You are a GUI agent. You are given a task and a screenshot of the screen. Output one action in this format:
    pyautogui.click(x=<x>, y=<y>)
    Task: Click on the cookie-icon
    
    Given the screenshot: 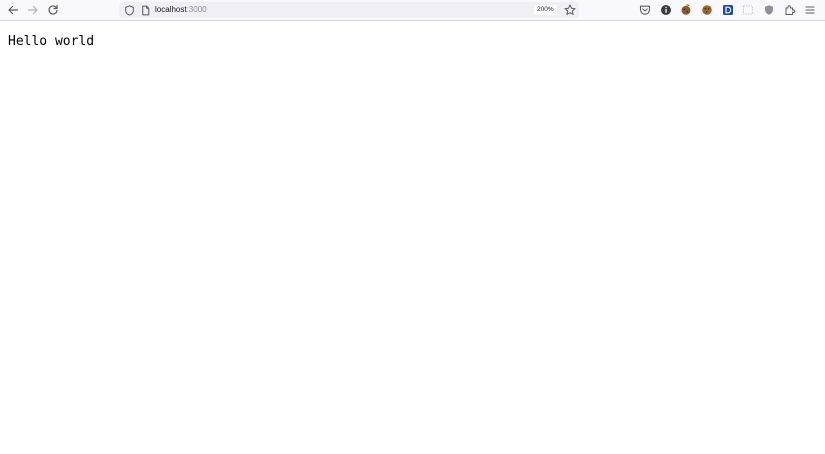 What is the action you would take?
    pyautogui.click(x=686, y=9)
    